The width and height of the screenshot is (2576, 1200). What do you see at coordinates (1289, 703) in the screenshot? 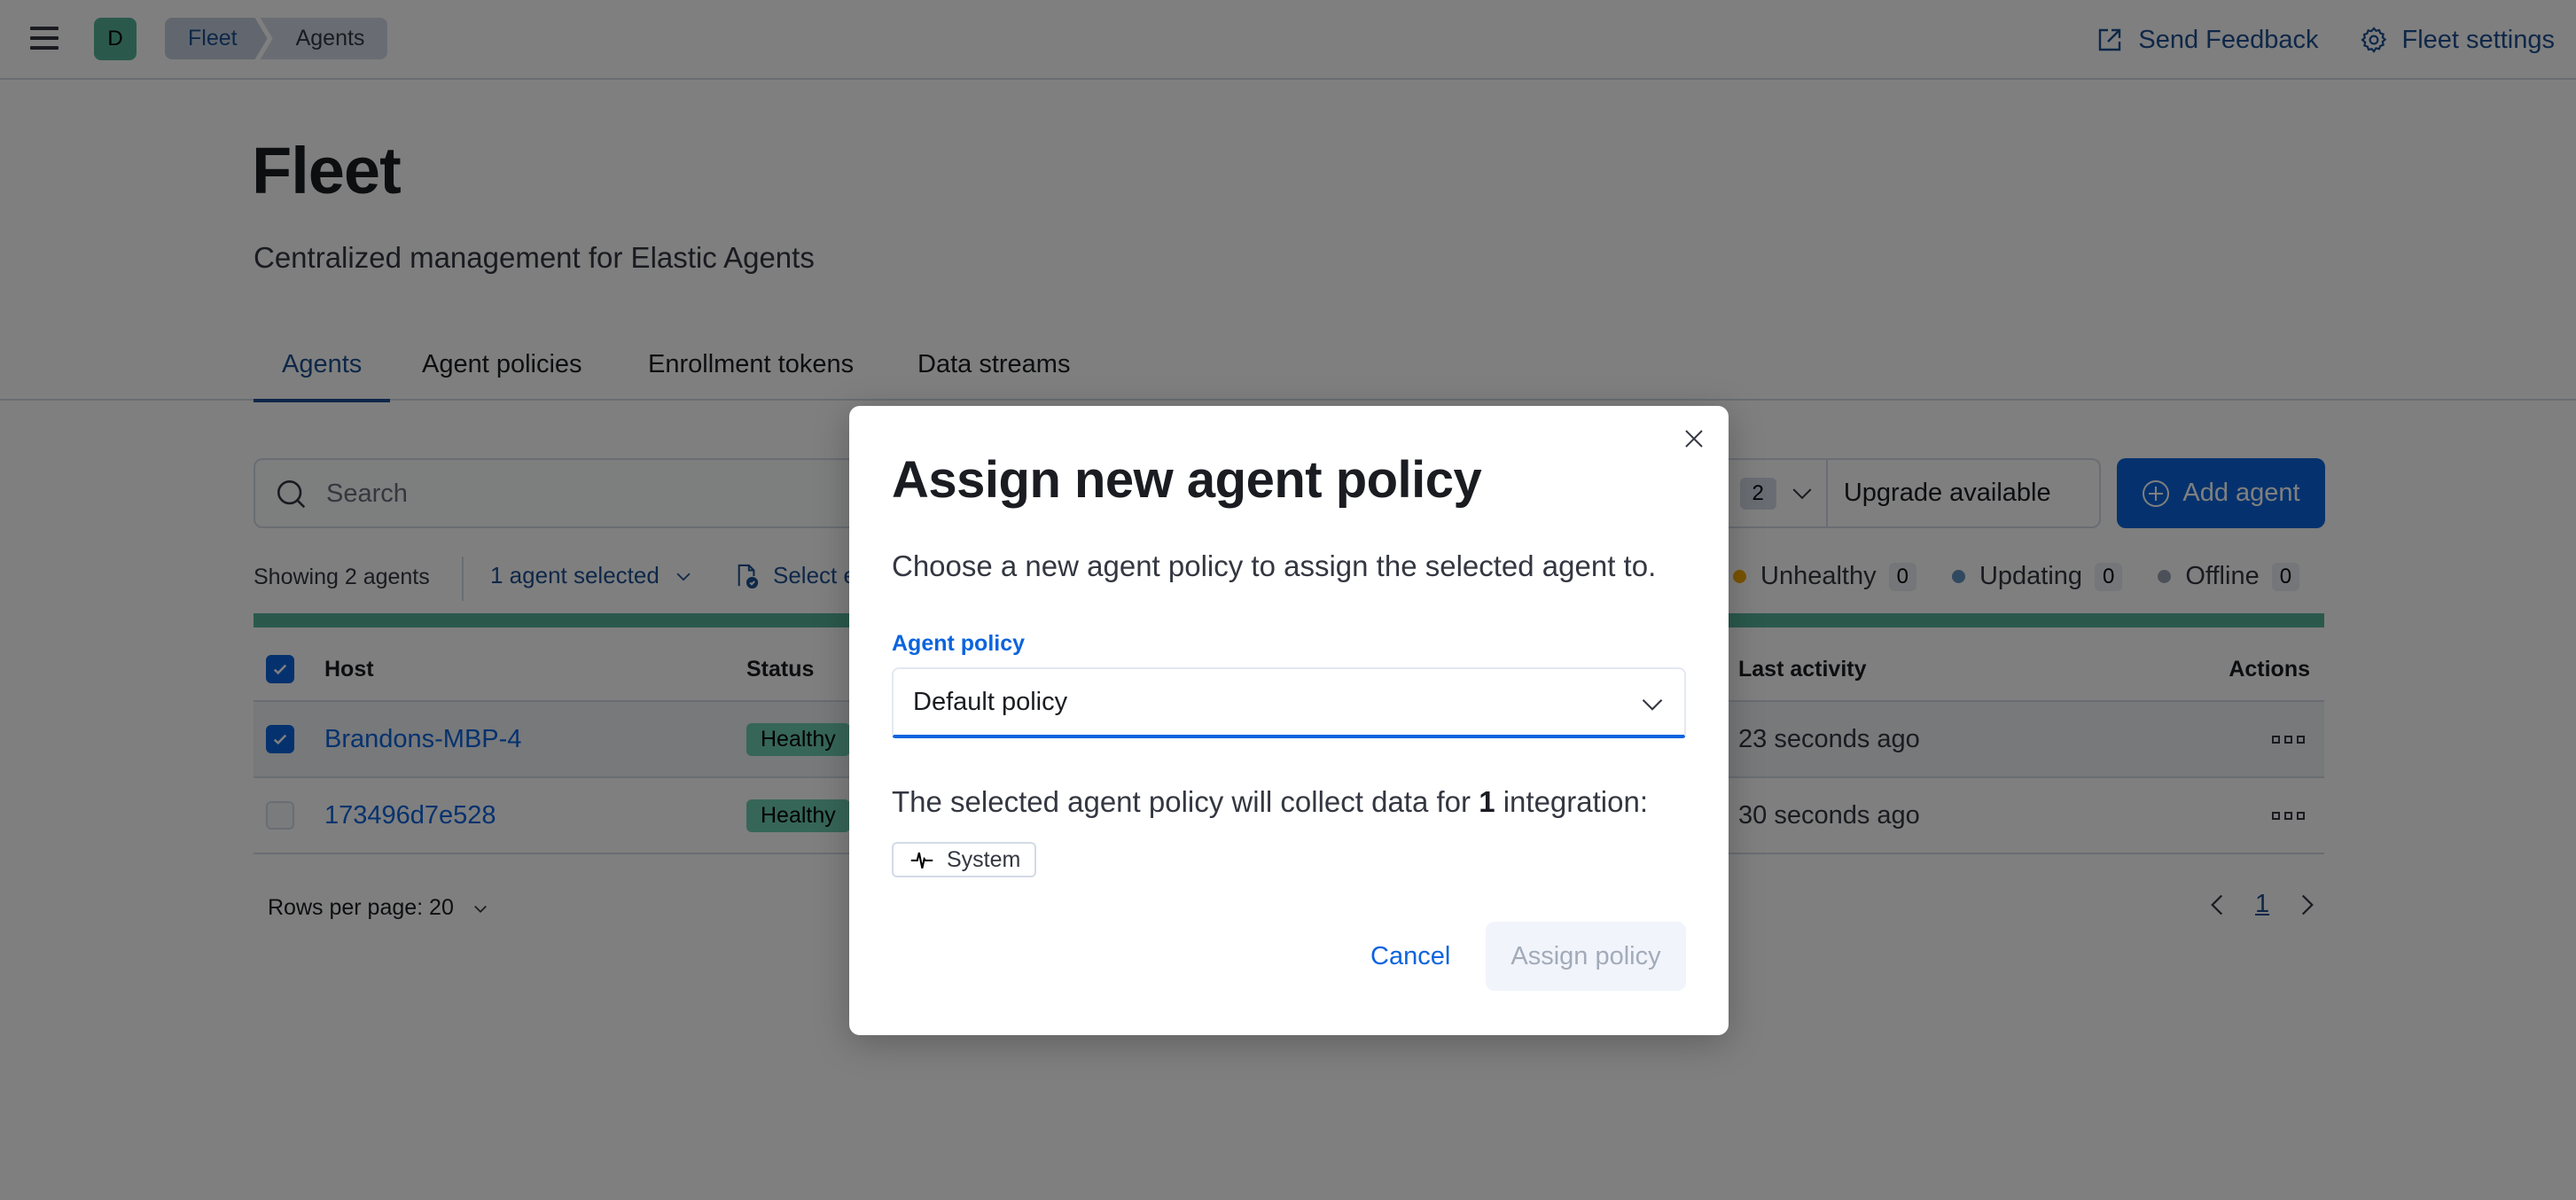
I see `agent-policy-select: Default policy` at bounding box center [1289, 703].